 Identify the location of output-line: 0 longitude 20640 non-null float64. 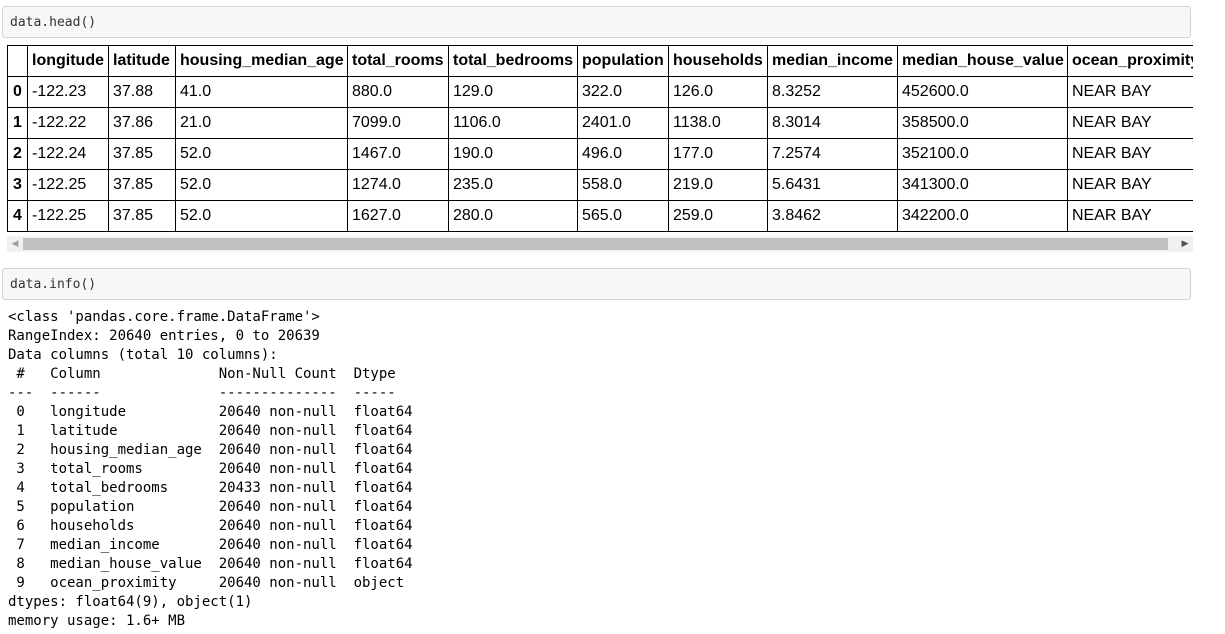
(210, 412).